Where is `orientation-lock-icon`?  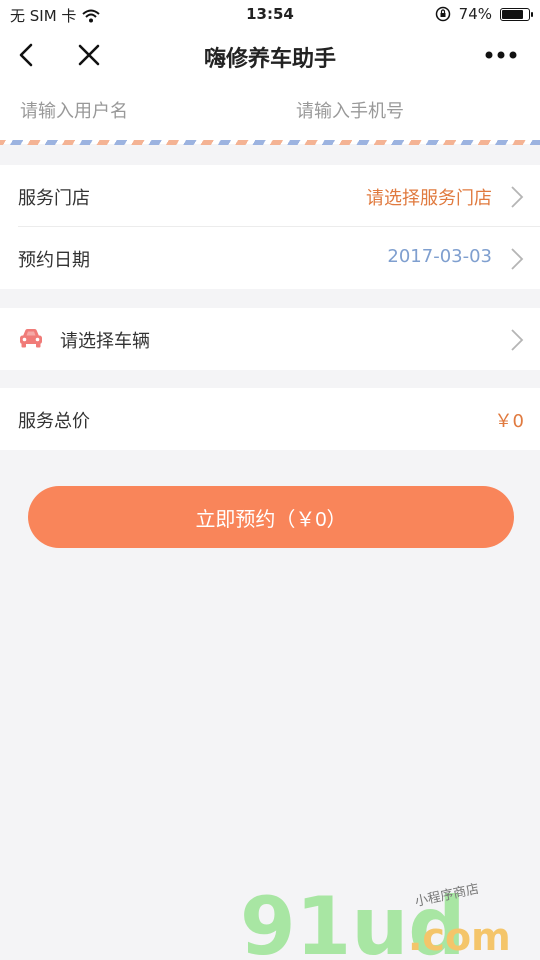 orientation-lock-icon is located at coordinates (442, 14).